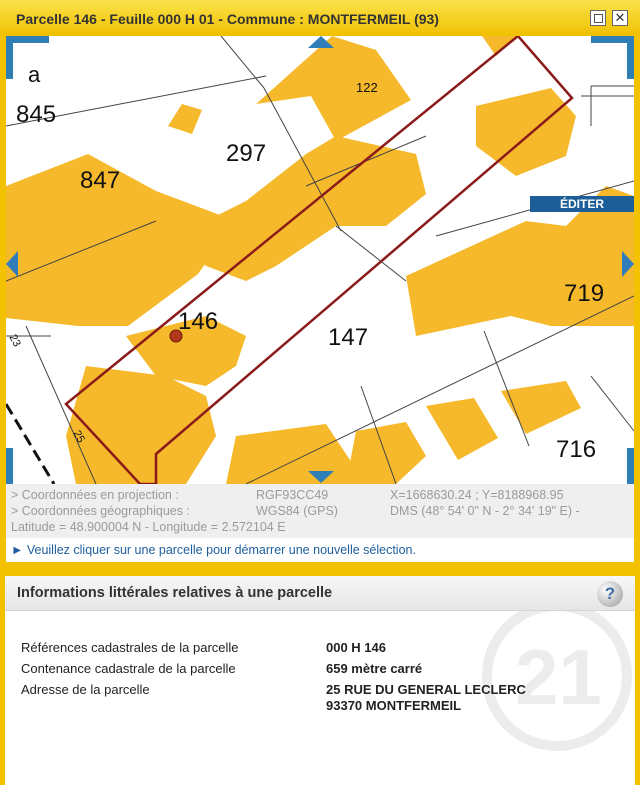  Describe the element at coordinates (27, 57) in the screenshot. I see `map-corner-top-left` at that location.